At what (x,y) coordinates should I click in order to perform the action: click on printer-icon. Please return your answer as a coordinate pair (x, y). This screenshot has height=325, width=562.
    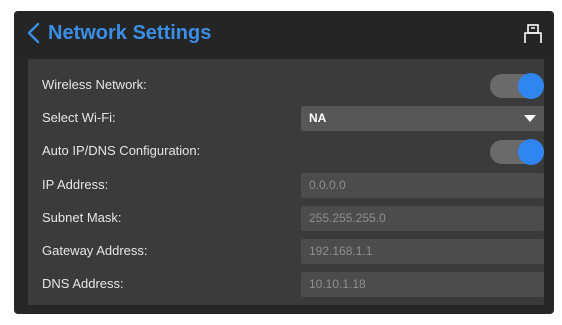
    Looking at the image, I should click on (533, 34).